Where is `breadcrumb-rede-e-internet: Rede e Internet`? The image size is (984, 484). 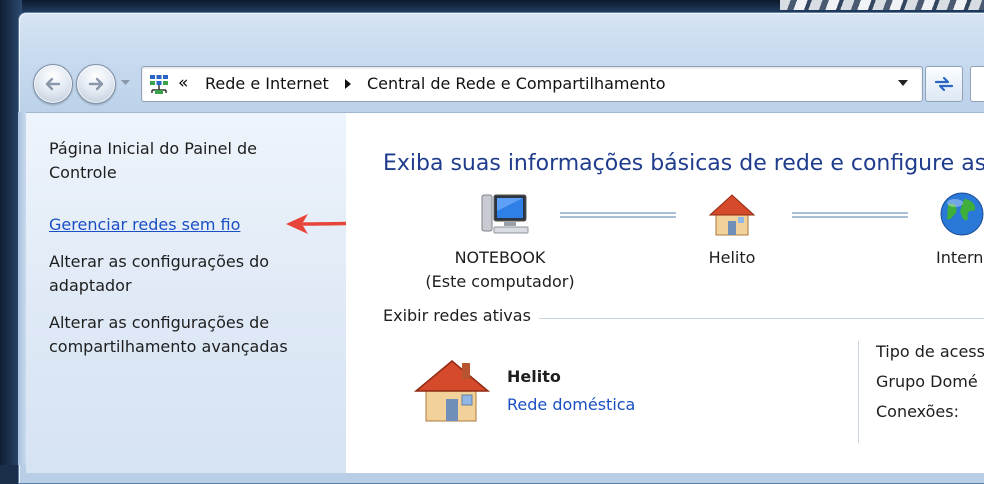
breadcrumb-rede-e-internet: Rede e Internet is located at coordinates (267, 83).